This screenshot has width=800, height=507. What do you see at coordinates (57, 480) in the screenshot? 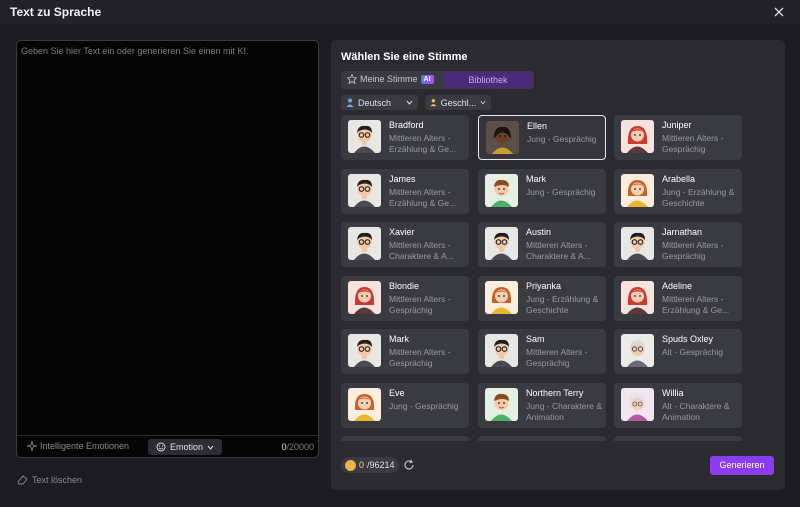
I see `clear-text-label: Text löschen` at bounding box center [57, 480].